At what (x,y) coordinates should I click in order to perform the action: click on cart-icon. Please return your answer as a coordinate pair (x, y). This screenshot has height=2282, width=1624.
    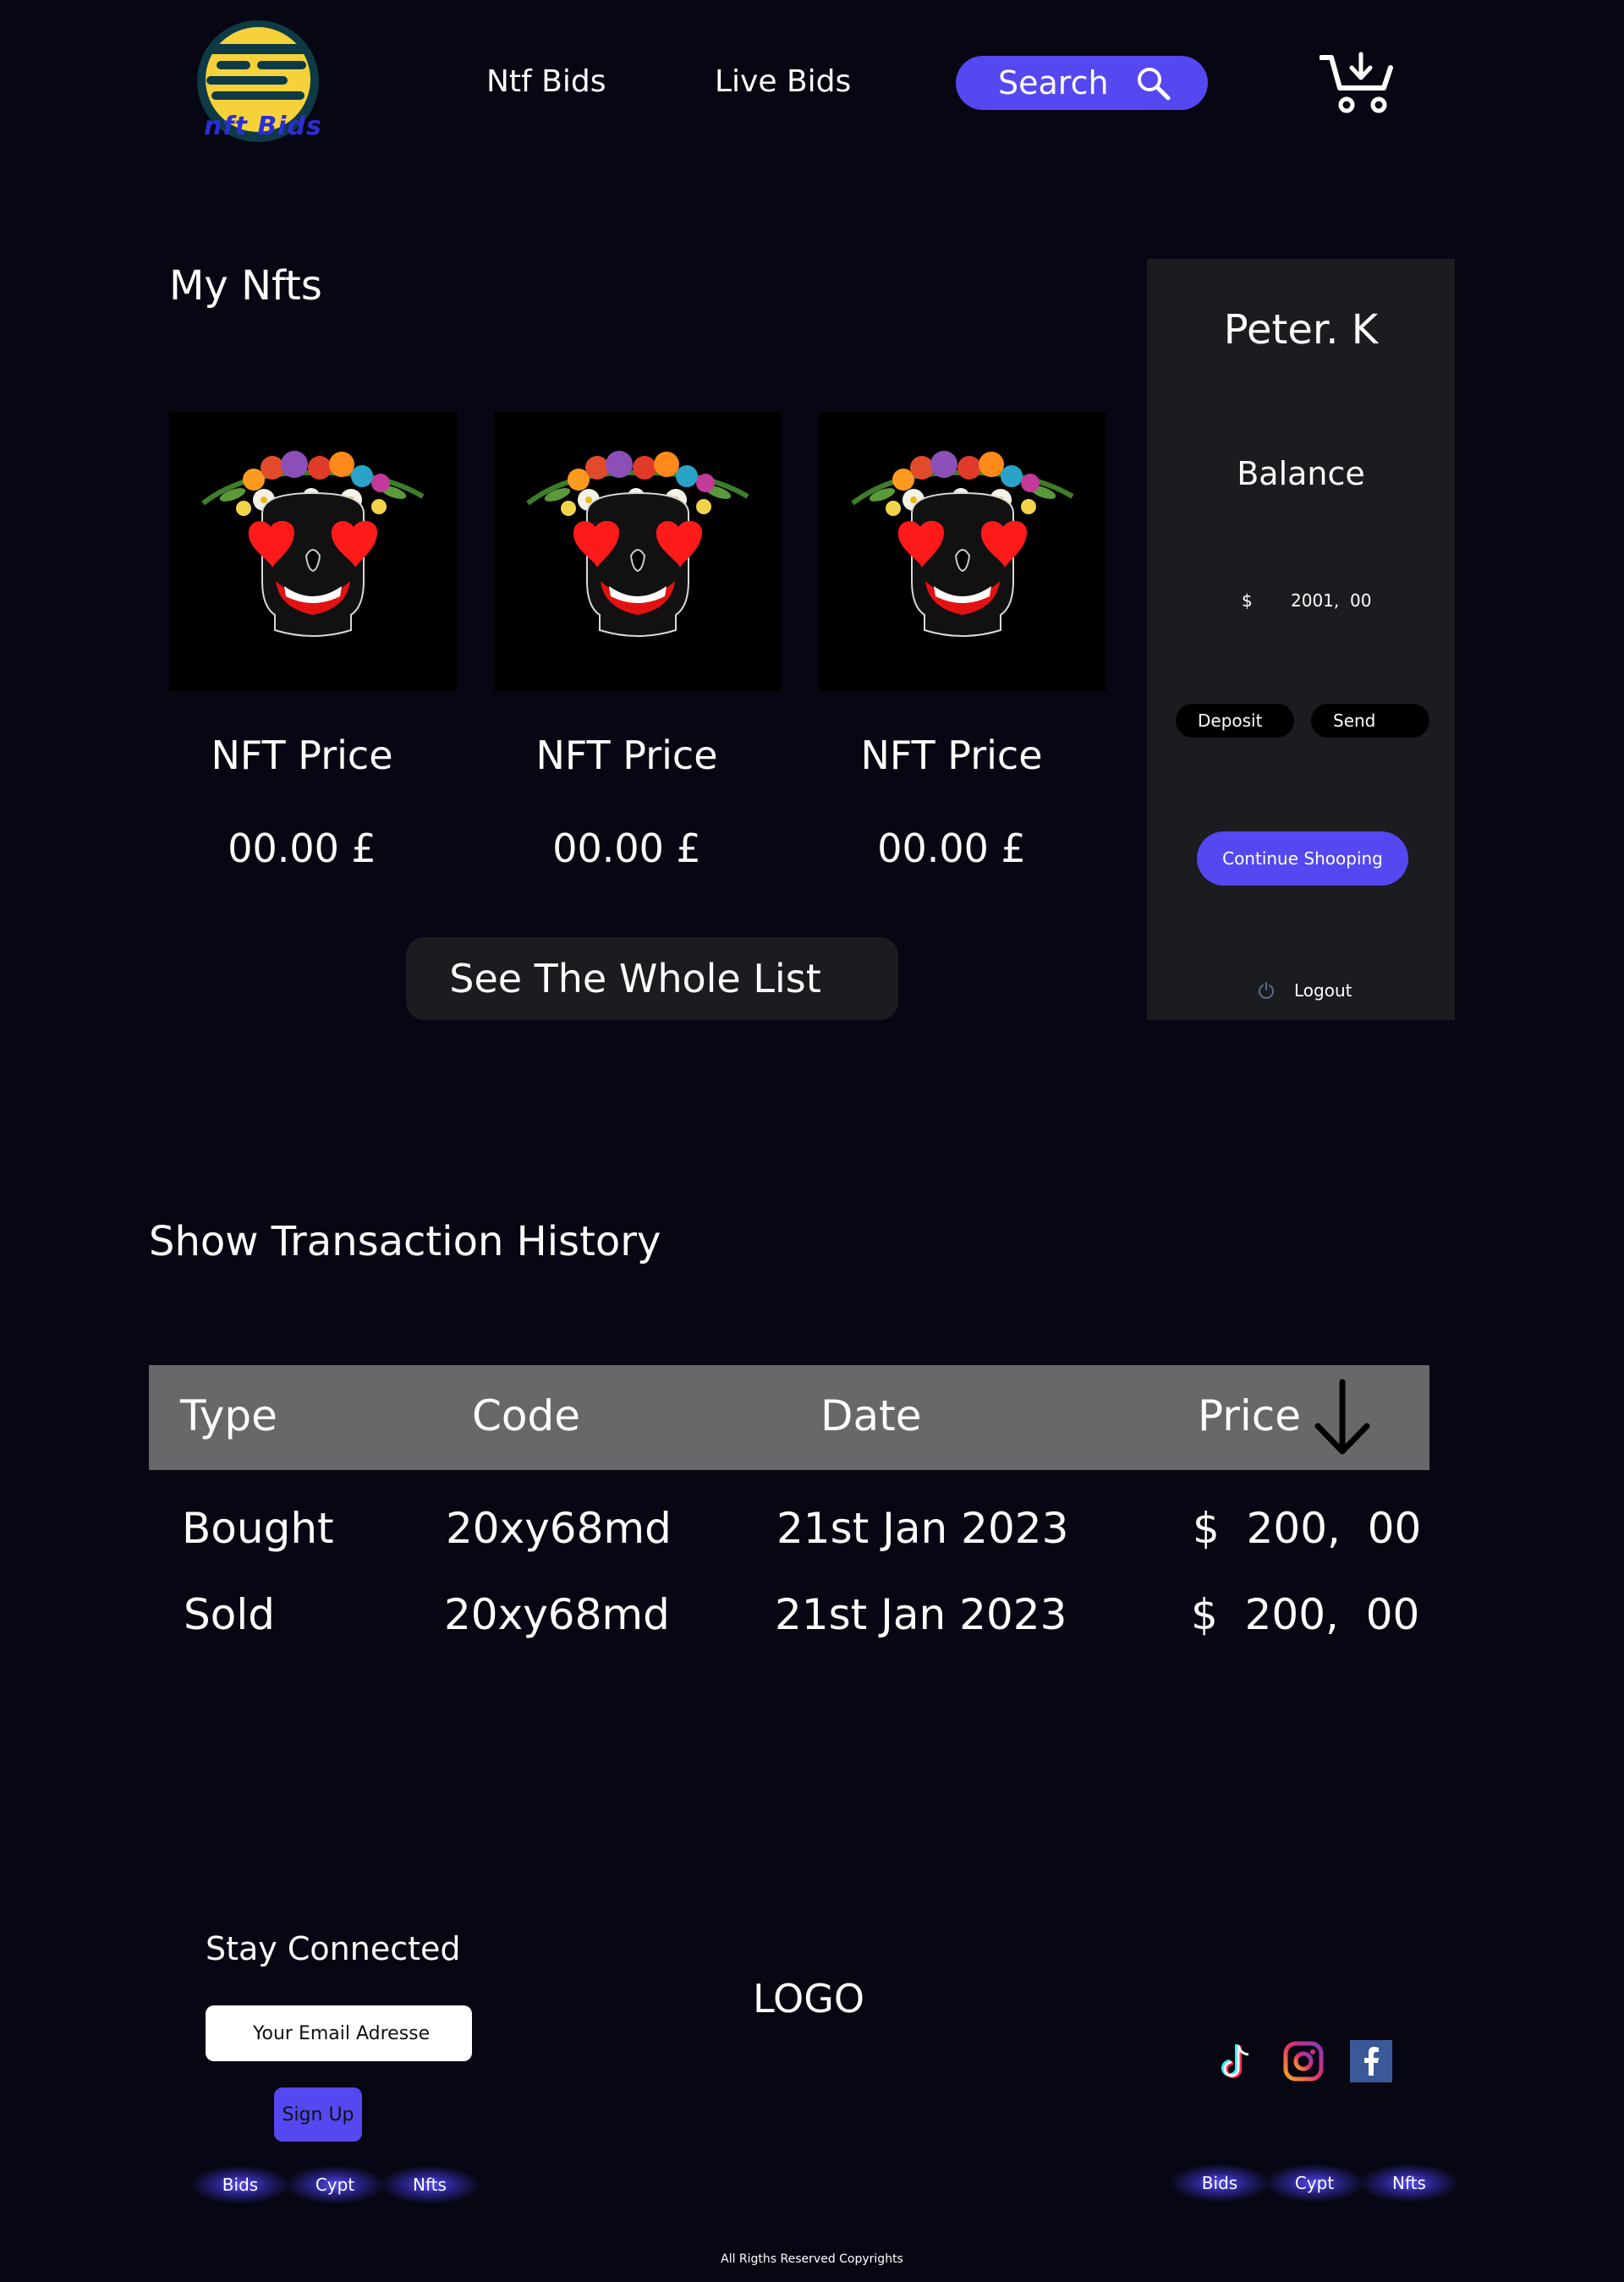
    Looking at the image, I should click on (1357, 83).